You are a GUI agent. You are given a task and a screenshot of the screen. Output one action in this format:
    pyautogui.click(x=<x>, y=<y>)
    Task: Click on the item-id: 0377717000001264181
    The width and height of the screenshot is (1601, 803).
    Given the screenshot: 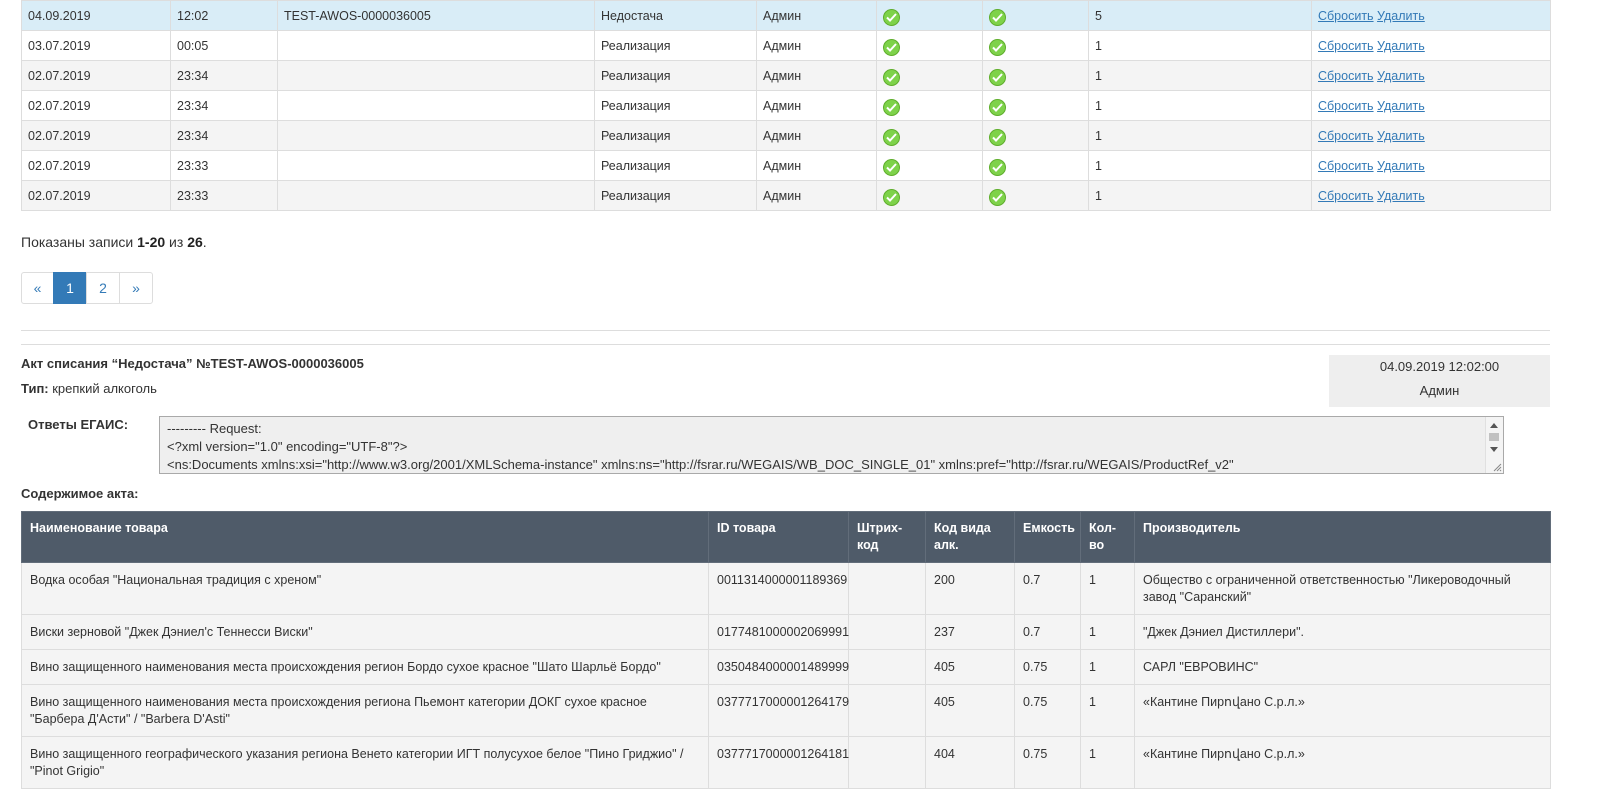 What is the action you would take?
    pyautogui.click(x=778, y=762)
    